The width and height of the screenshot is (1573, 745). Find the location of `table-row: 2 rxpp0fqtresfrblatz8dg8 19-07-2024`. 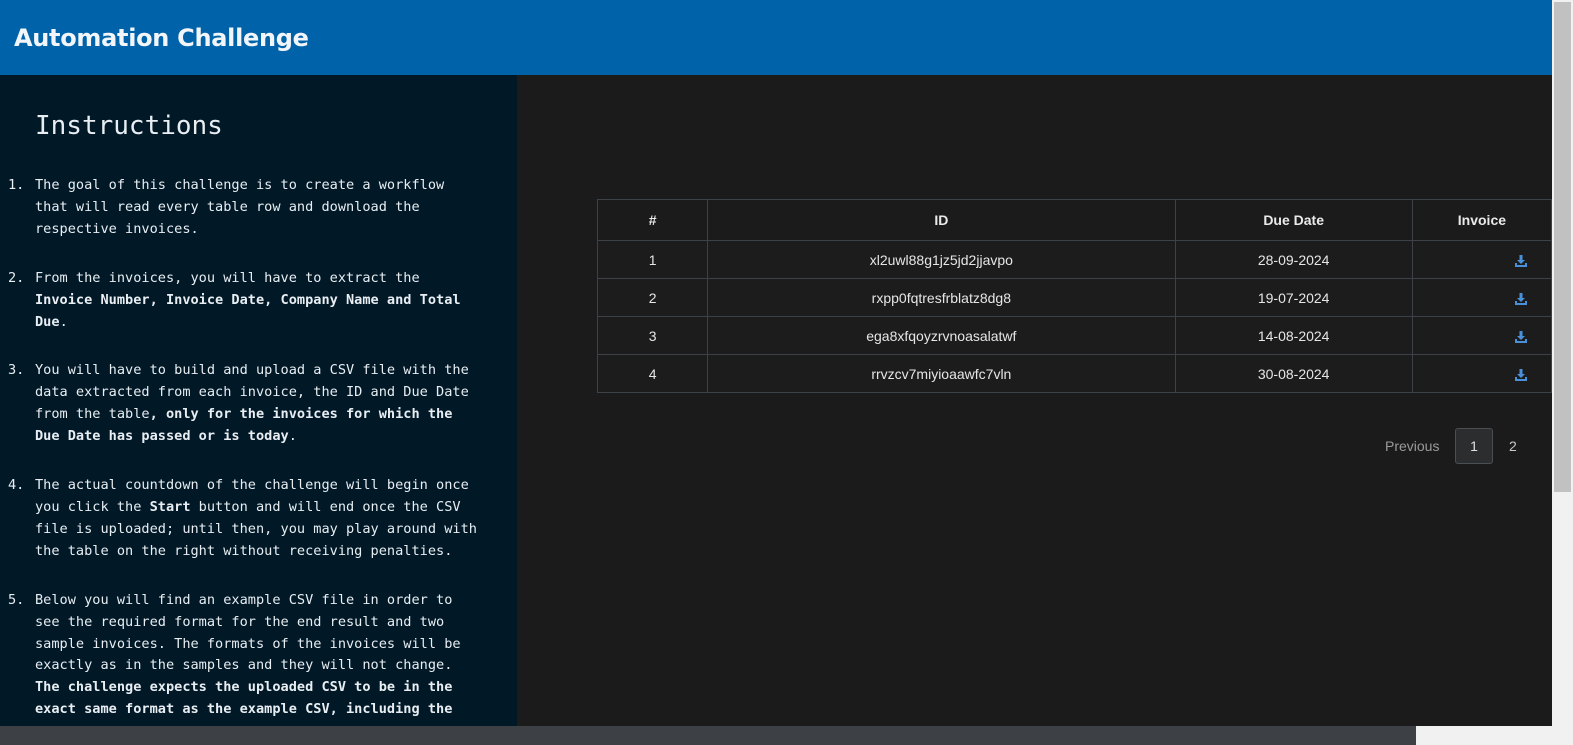

table-row: 2 rxpp0fqtresfrblatz8dg8 19-07-2024 is located at coordinates (1074, 297).